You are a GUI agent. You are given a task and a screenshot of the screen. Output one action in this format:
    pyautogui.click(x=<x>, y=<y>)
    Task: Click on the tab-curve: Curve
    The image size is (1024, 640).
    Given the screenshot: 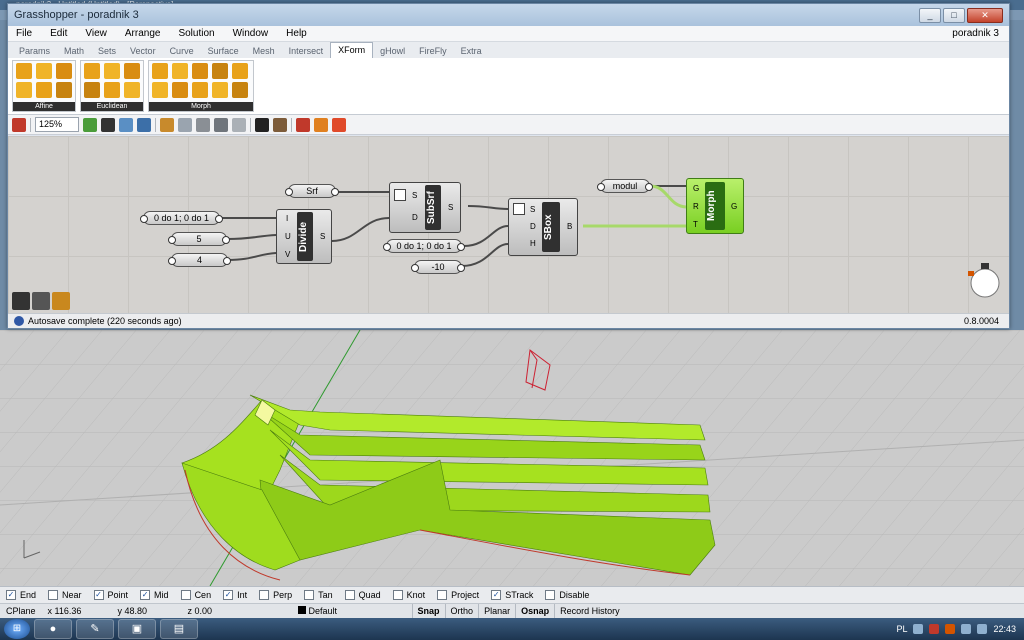 What is the action you would take?
    pyautogui.click(x=182, y=51)
    